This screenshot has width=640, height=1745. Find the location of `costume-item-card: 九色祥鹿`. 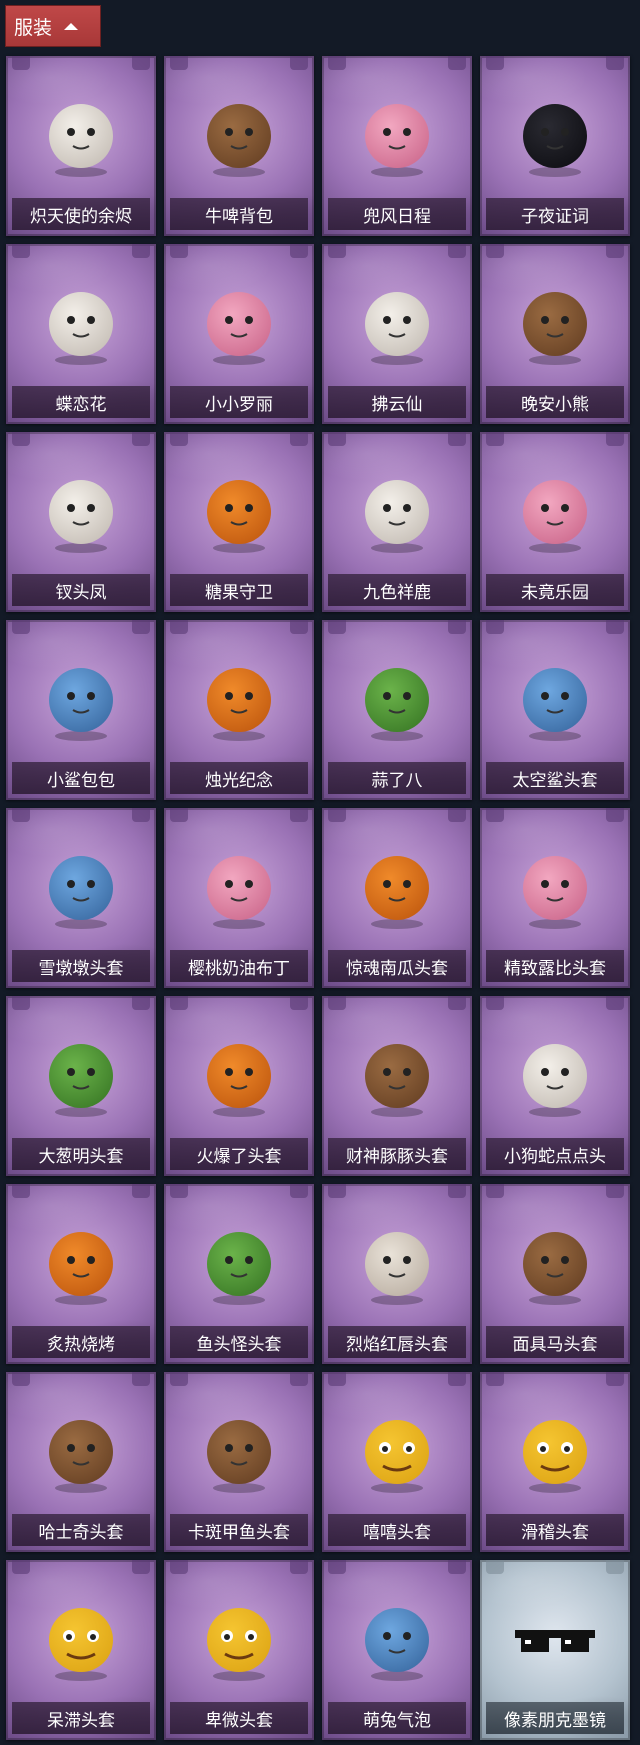

costume-item-card: 九色祥鹿 is located at coordinates (397, 522).